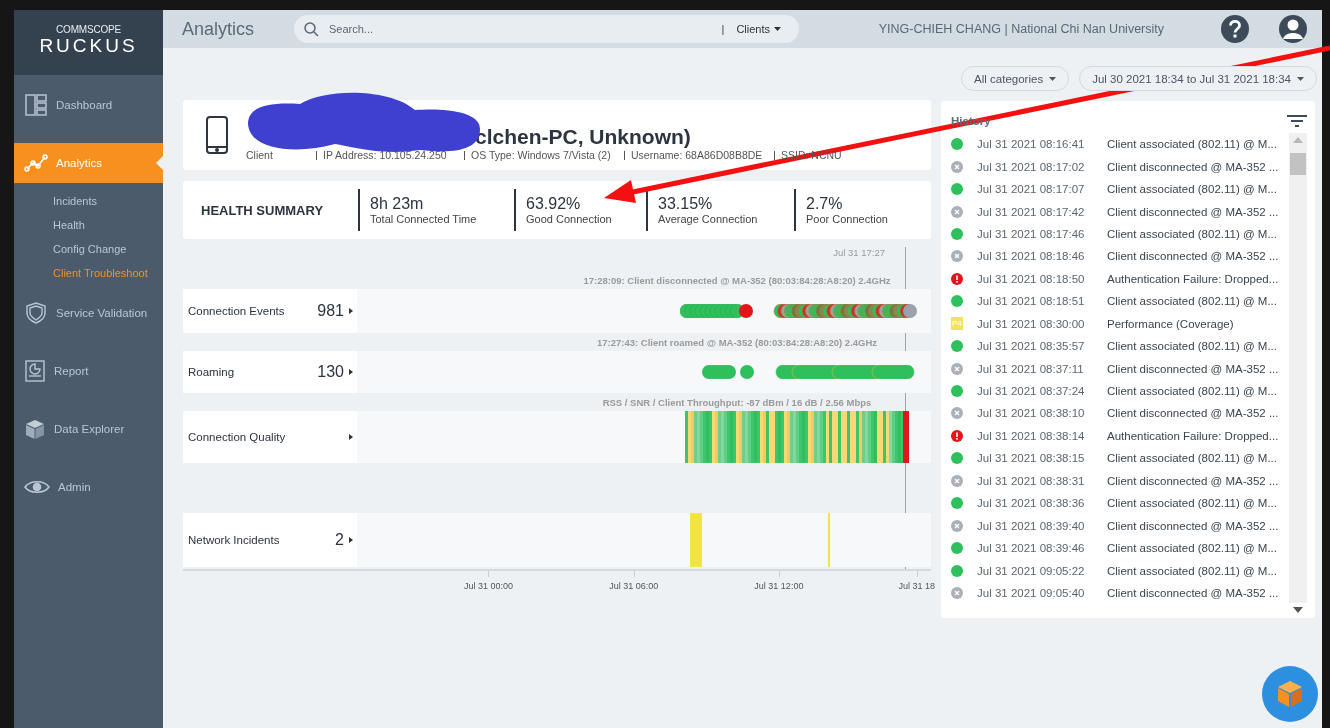 Image resolution: width=1330 pixels, height=728 pixels. Describe the element at coordinates (825, 204) in the screenshot. I see `metric-value: 2.7%` at that location.